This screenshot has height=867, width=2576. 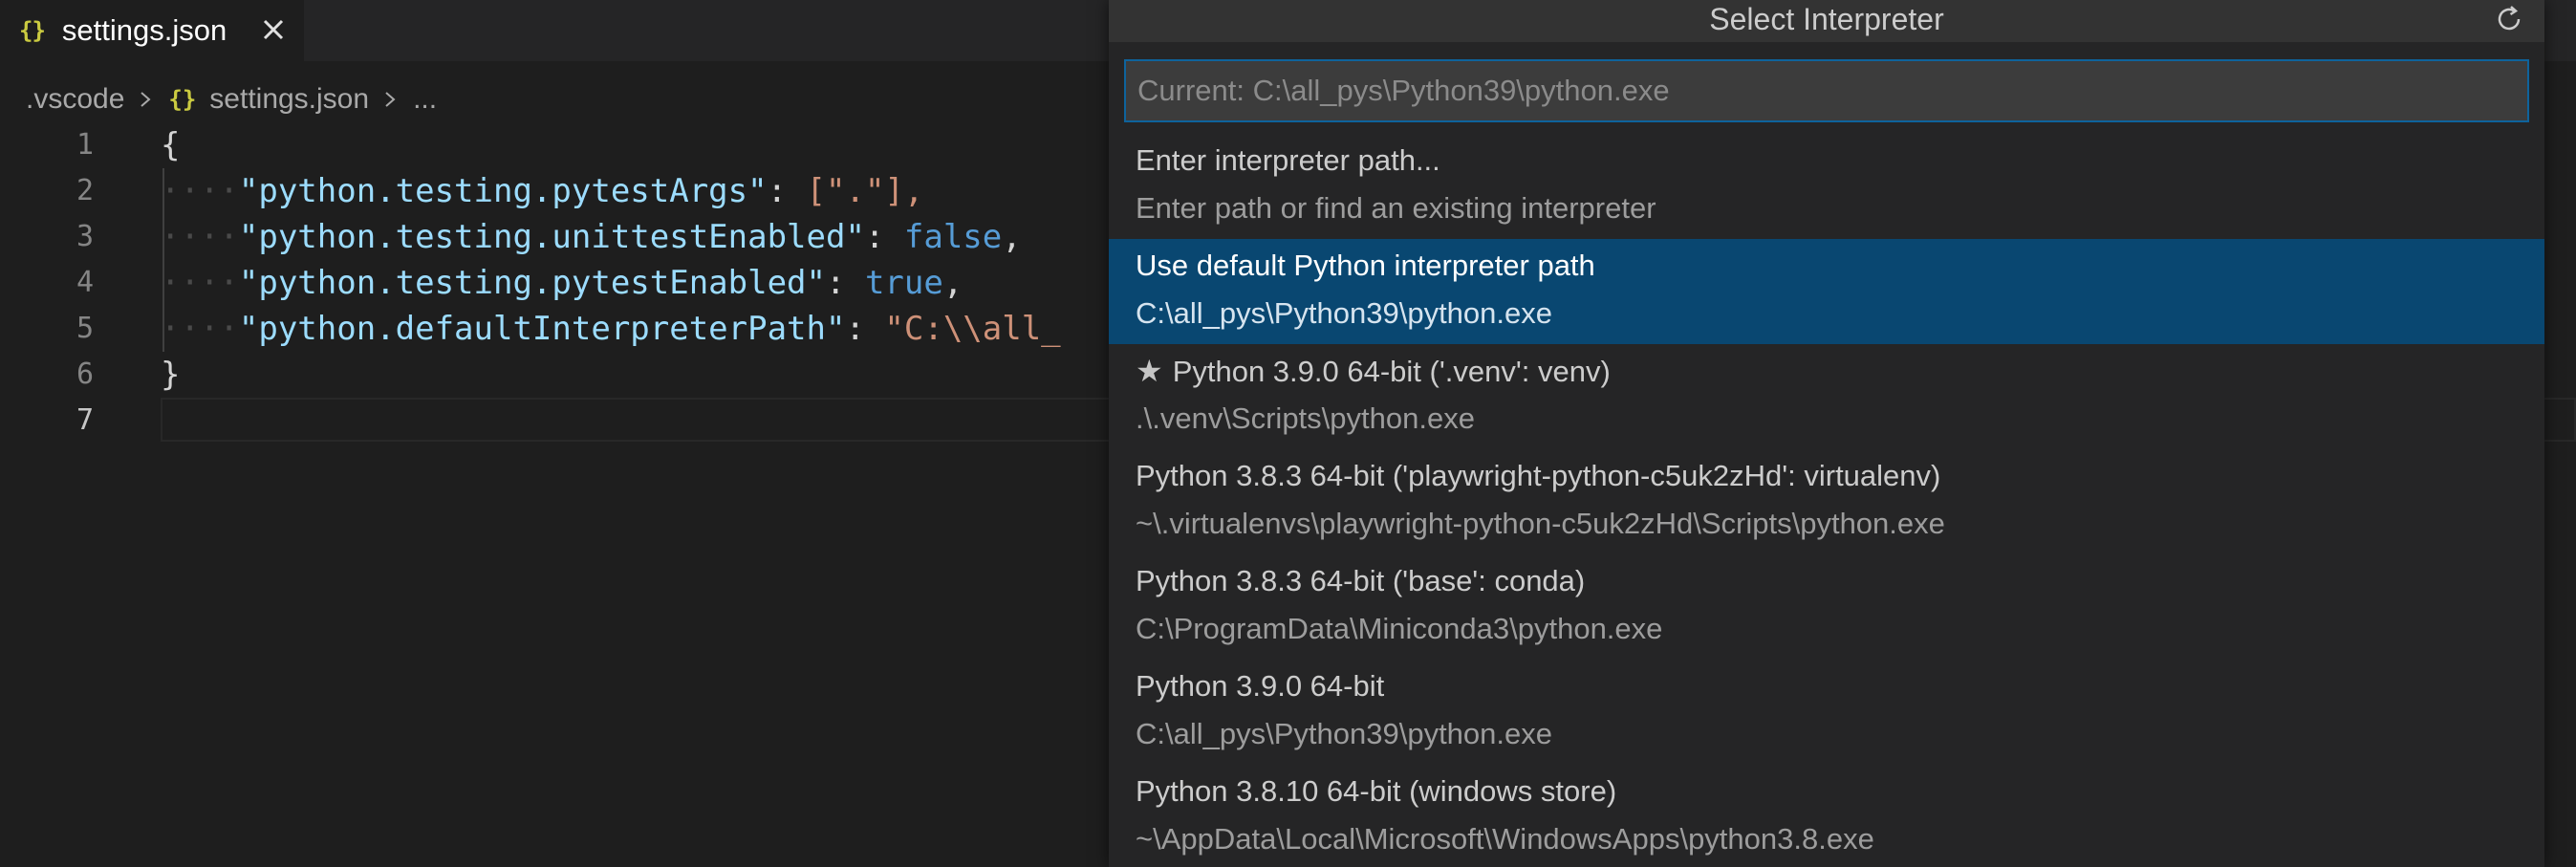 What do you see at coordinates (865, 191) in the screenshot?
I see `json-value: ["."],` at bounding box center [865, 191].